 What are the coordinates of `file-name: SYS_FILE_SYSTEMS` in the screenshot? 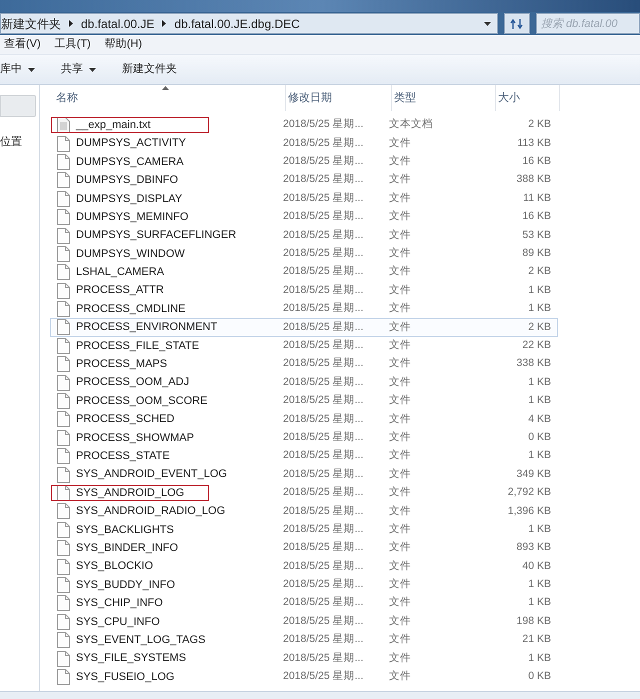 It's located at (131, 658).